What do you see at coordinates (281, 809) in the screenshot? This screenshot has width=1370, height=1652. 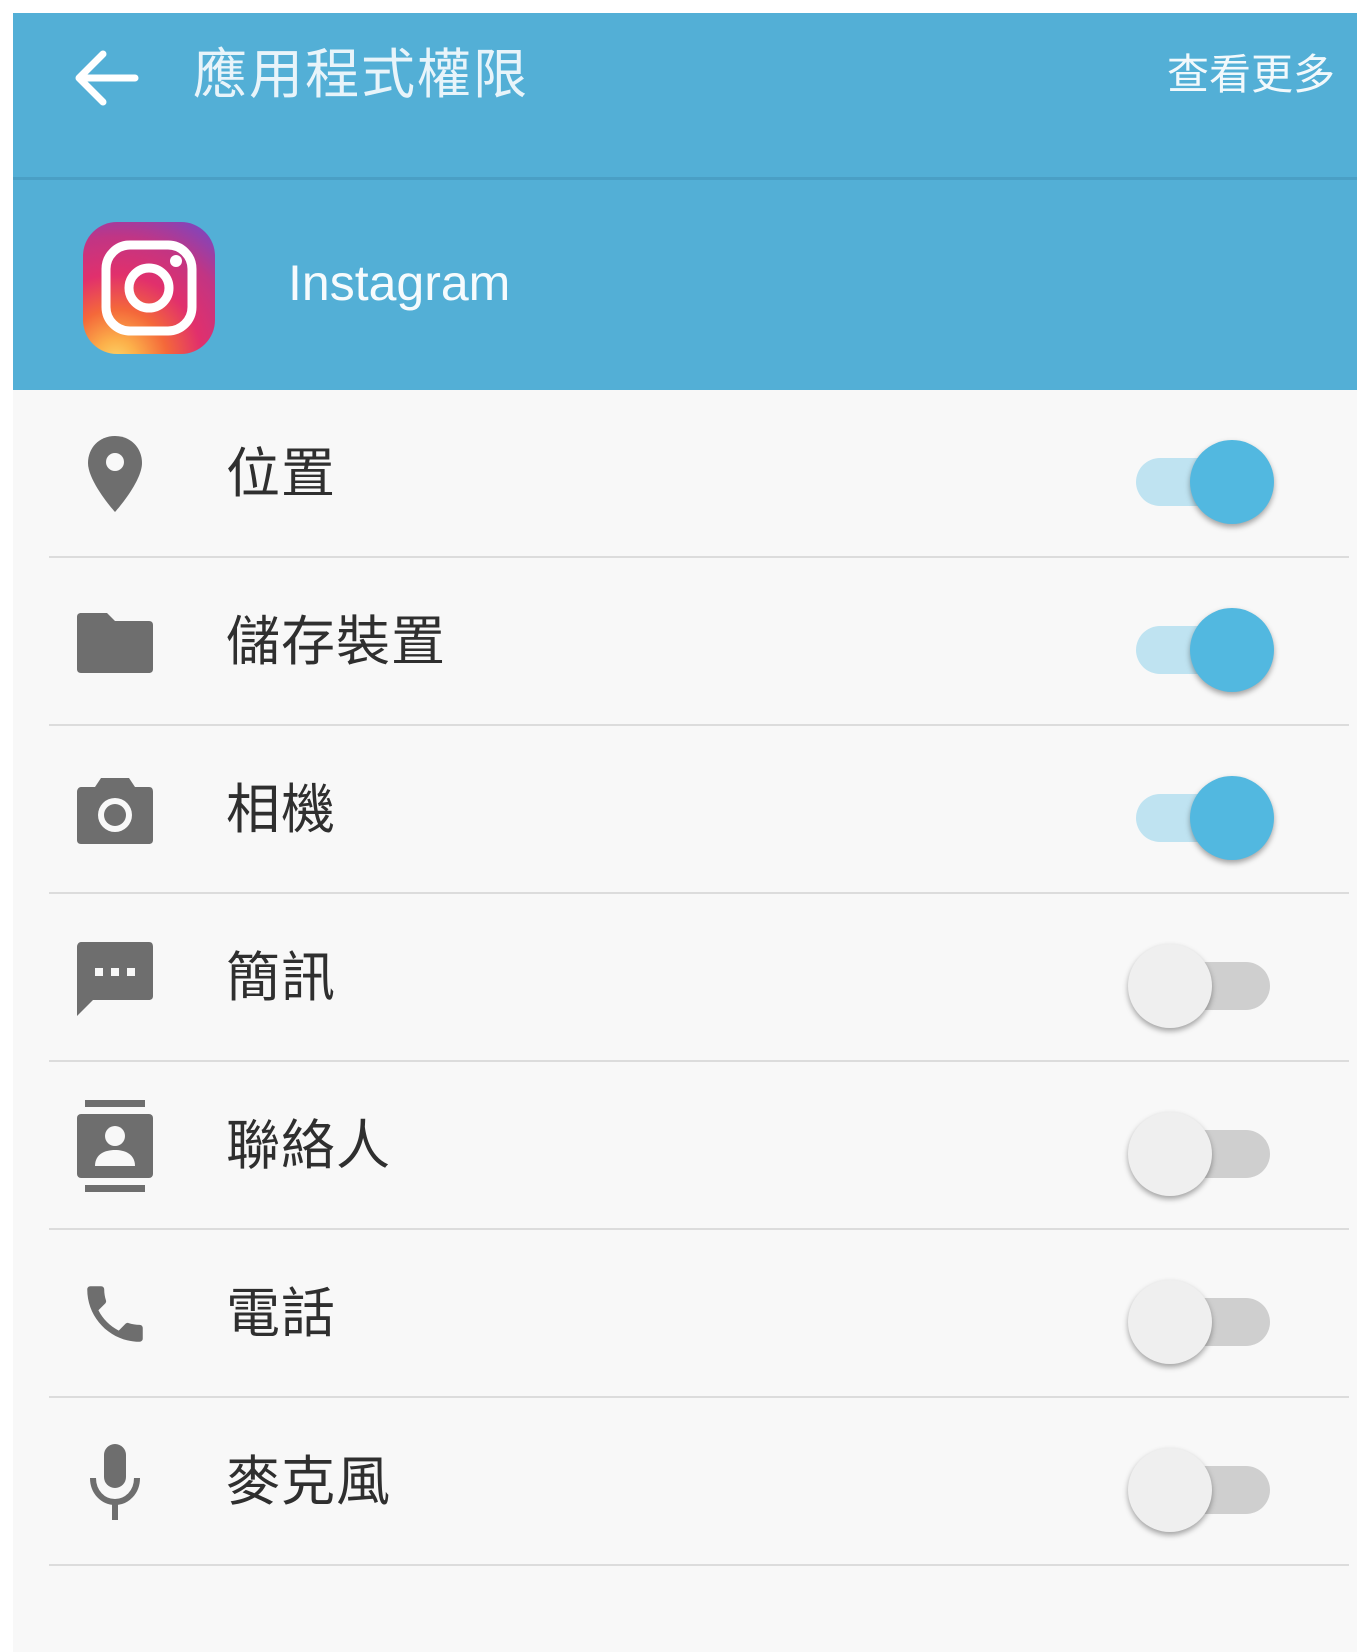 I see `permission-label: 相機` at bounding box center [281, 809].